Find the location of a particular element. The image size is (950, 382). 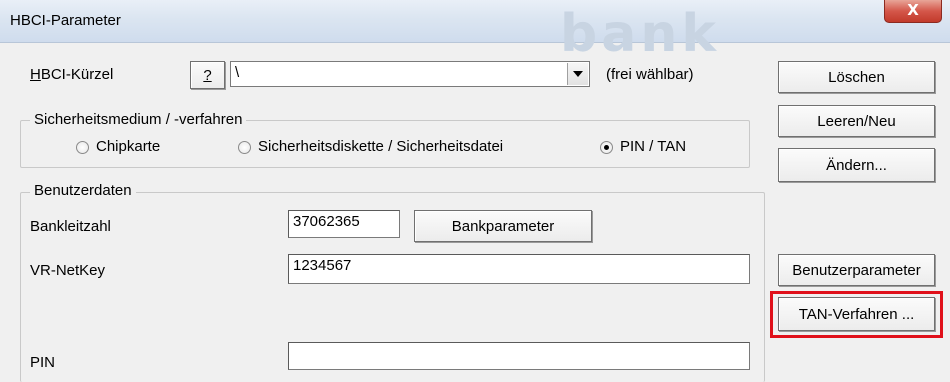

radio-chipkarte is located at coordinates (82, 147).